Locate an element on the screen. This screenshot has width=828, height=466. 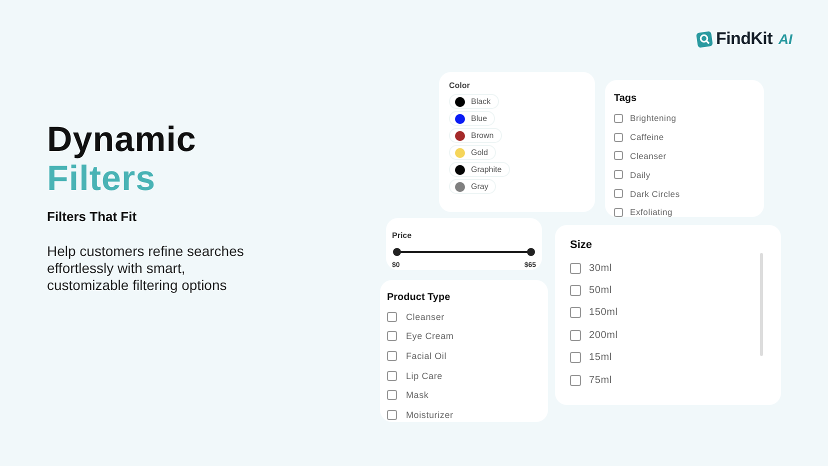
color-option: Gold is located at coordinates (472, 152).